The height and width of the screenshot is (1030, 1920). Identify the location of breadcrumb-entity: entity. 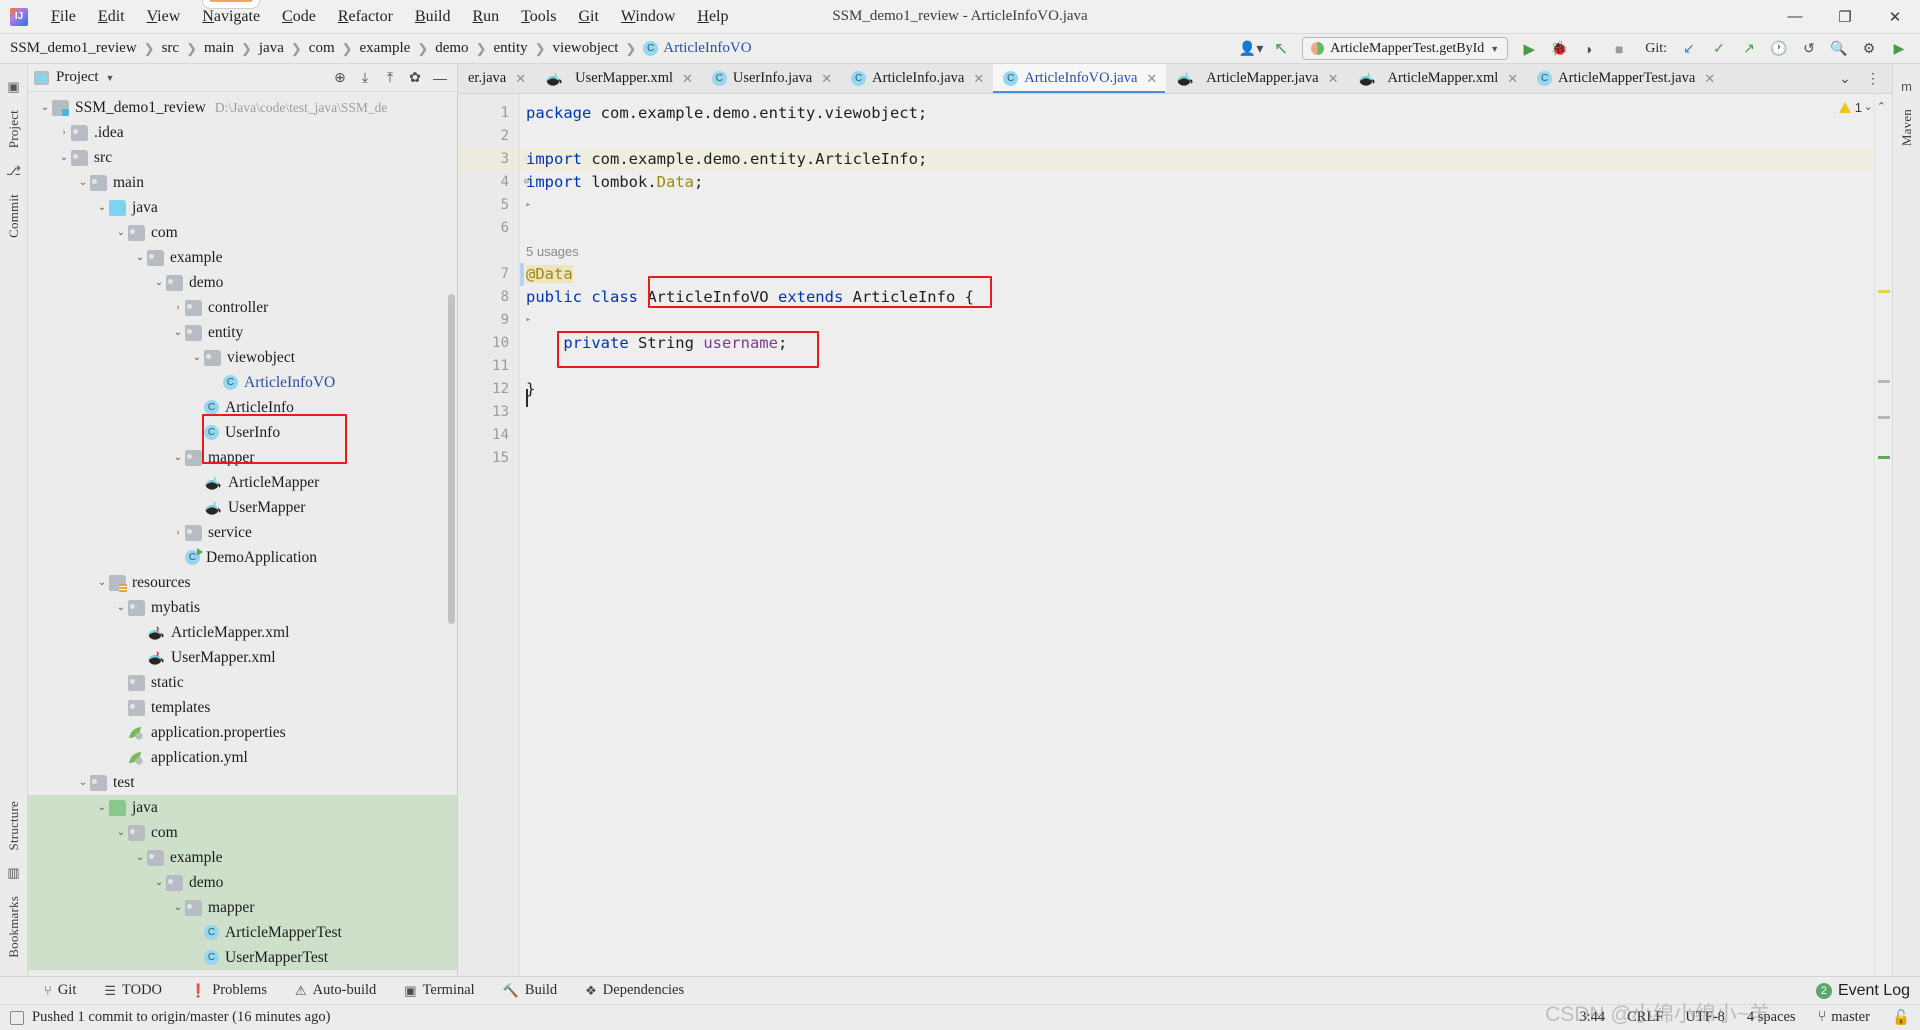
(510, 48).